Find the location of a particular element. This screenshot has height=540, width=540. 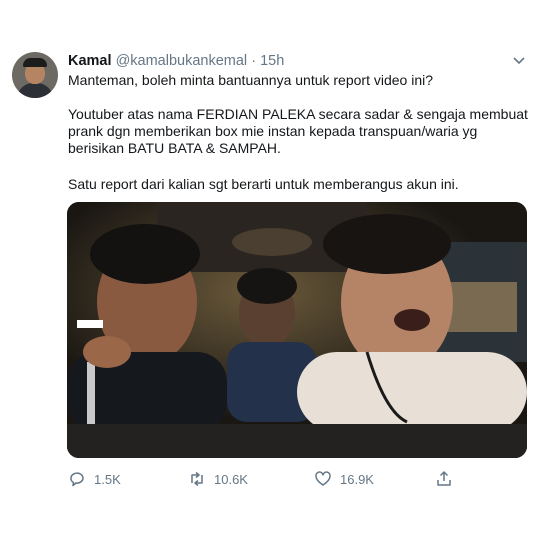

author-name: Kamal is located at coordinates (90, 61).